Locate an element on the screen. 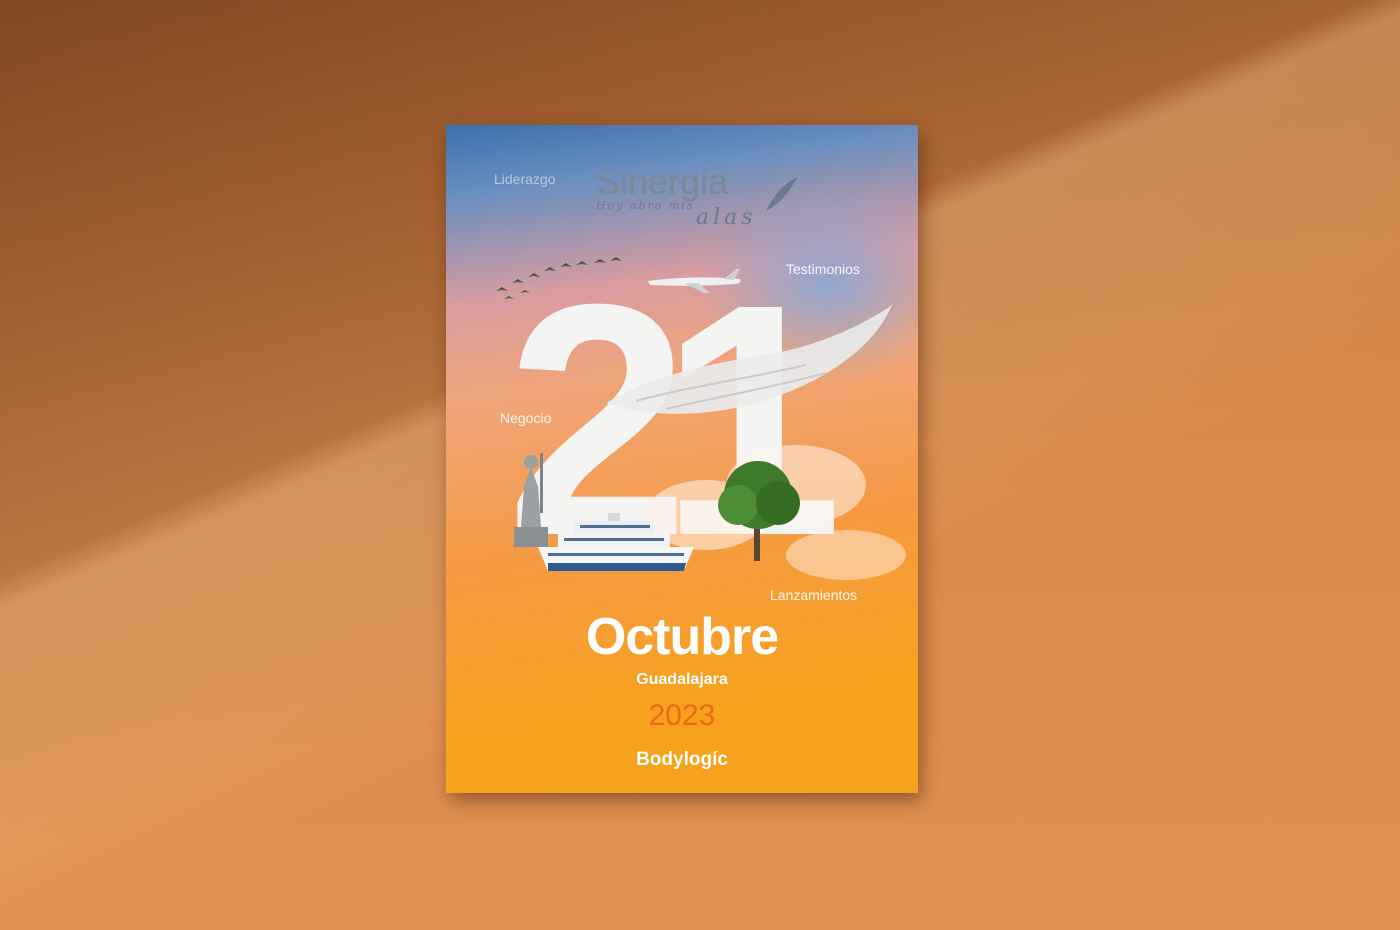  cruise-ship-icon is located at coordinates (616, 542).